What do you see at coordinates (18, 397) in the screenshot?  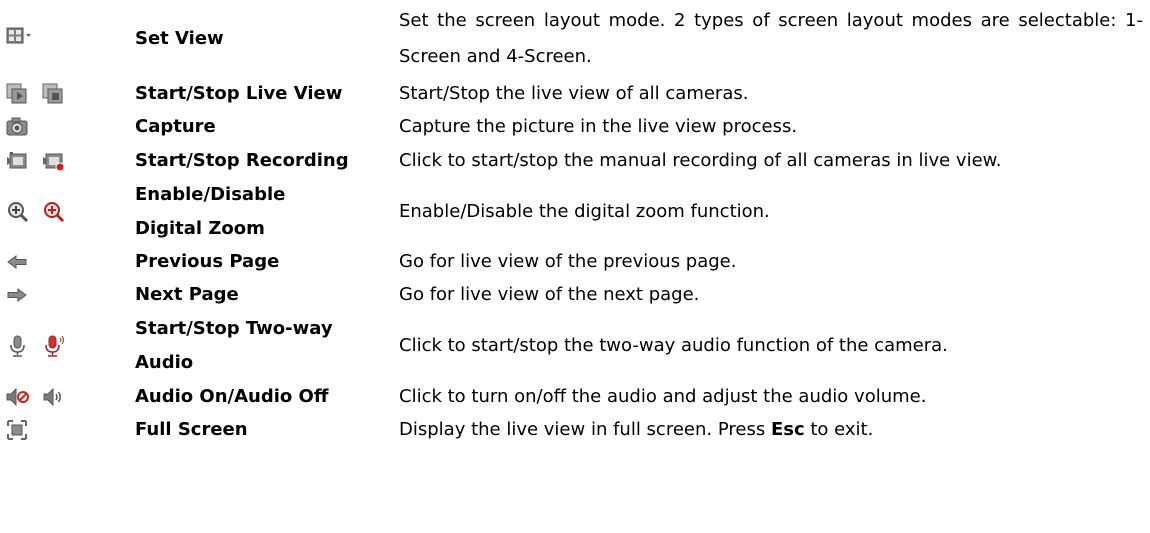 I see `speaker-muted-icon` at bounding box center [18, 397].